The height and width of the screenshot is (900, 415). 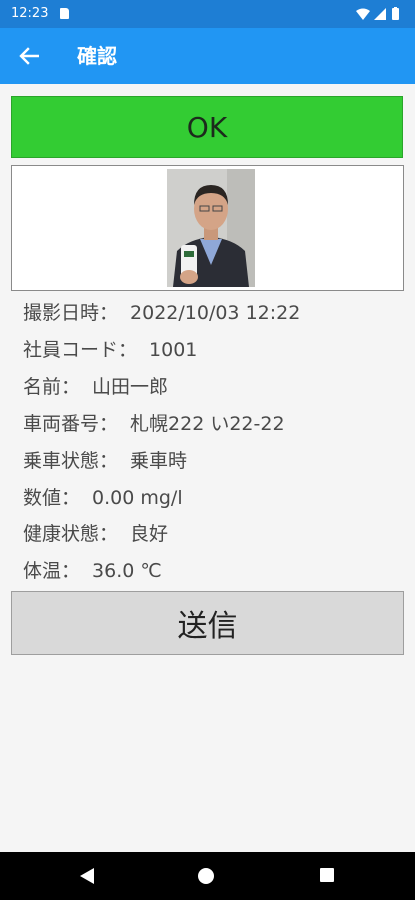 What do you see at coordinates (207, 127) in the screenshot?
I see `ok-button: OK` at bounding box center [207, 127].